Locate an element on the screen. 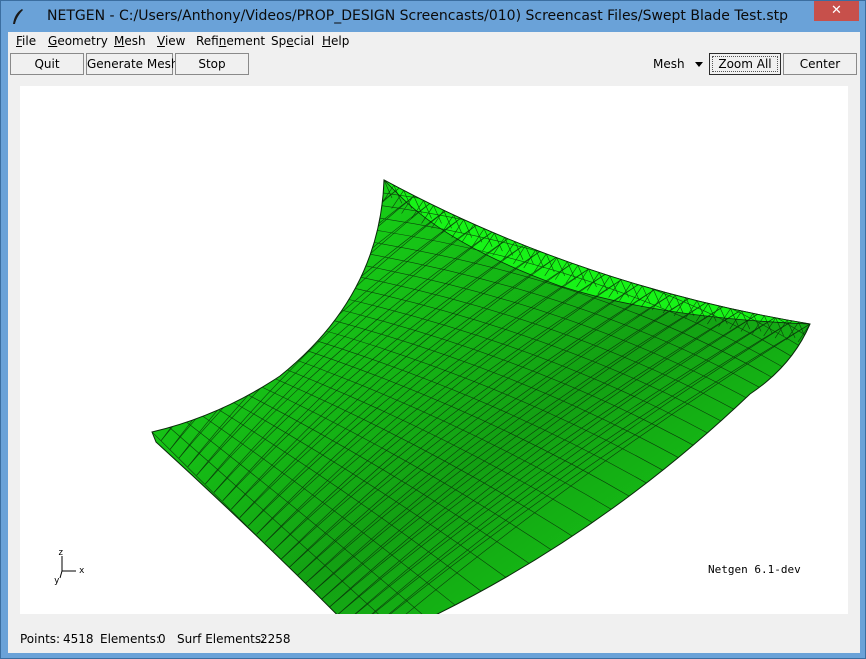  version-label: Netgen 6.1-dev is located at coordinates (754, 569).